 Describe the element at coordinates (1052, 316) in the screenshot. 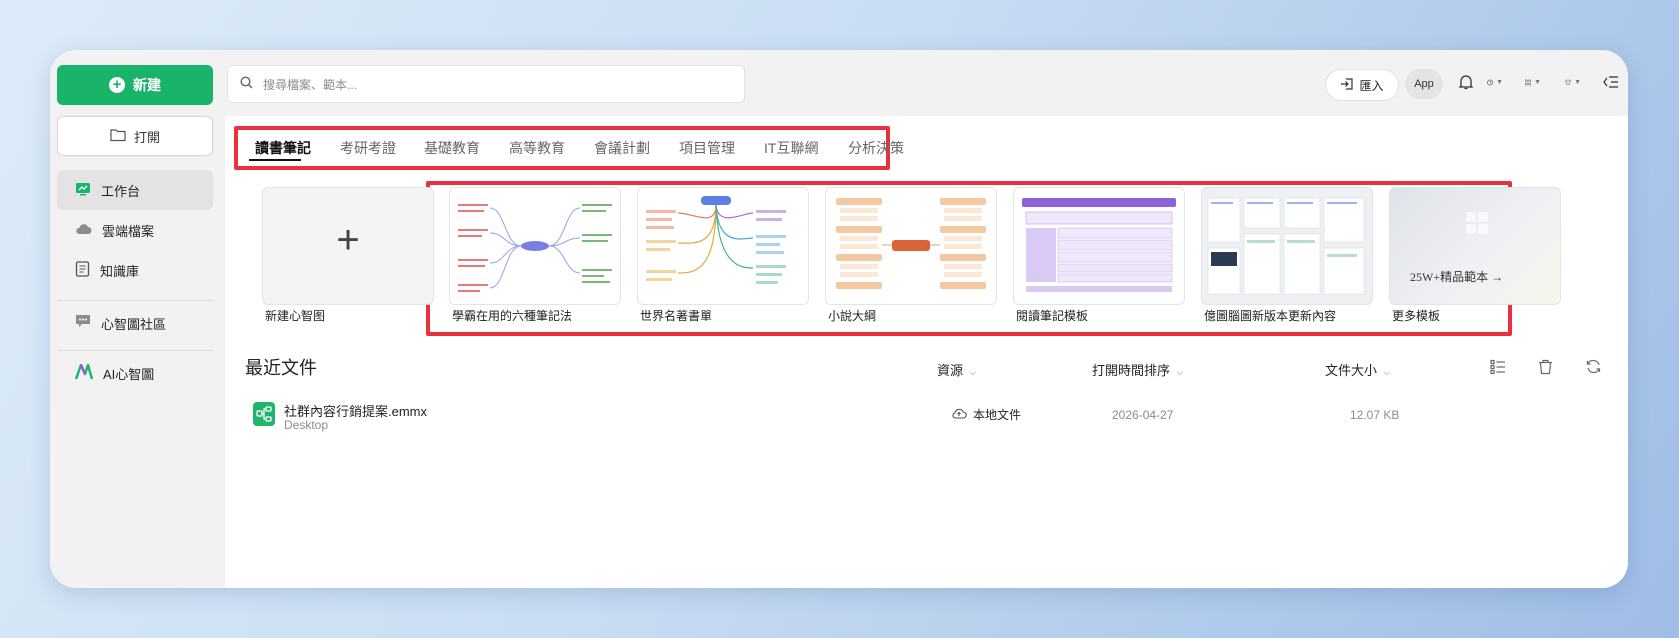

I see `card-label: 閱讀筆記模板` at that location.